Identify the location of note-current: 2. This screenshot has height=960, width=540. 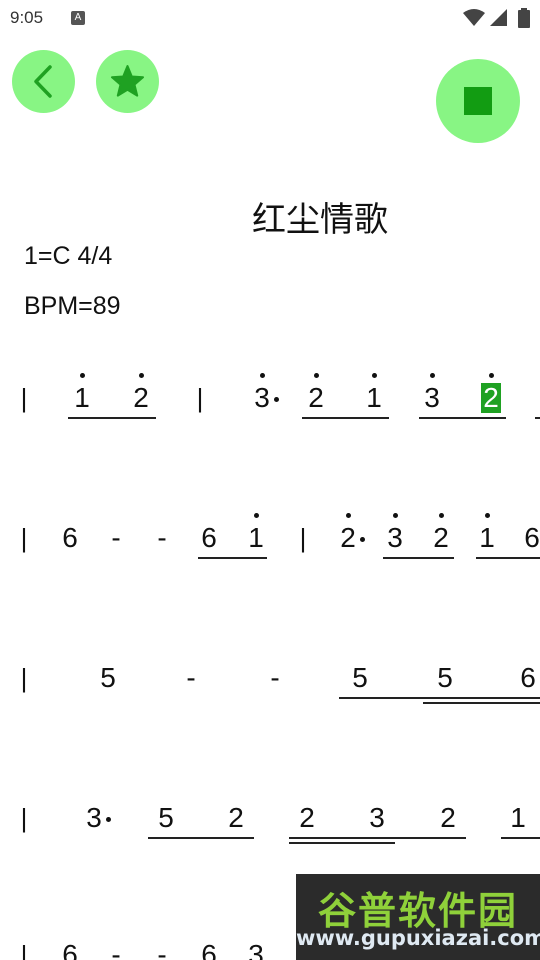
(491, 398).